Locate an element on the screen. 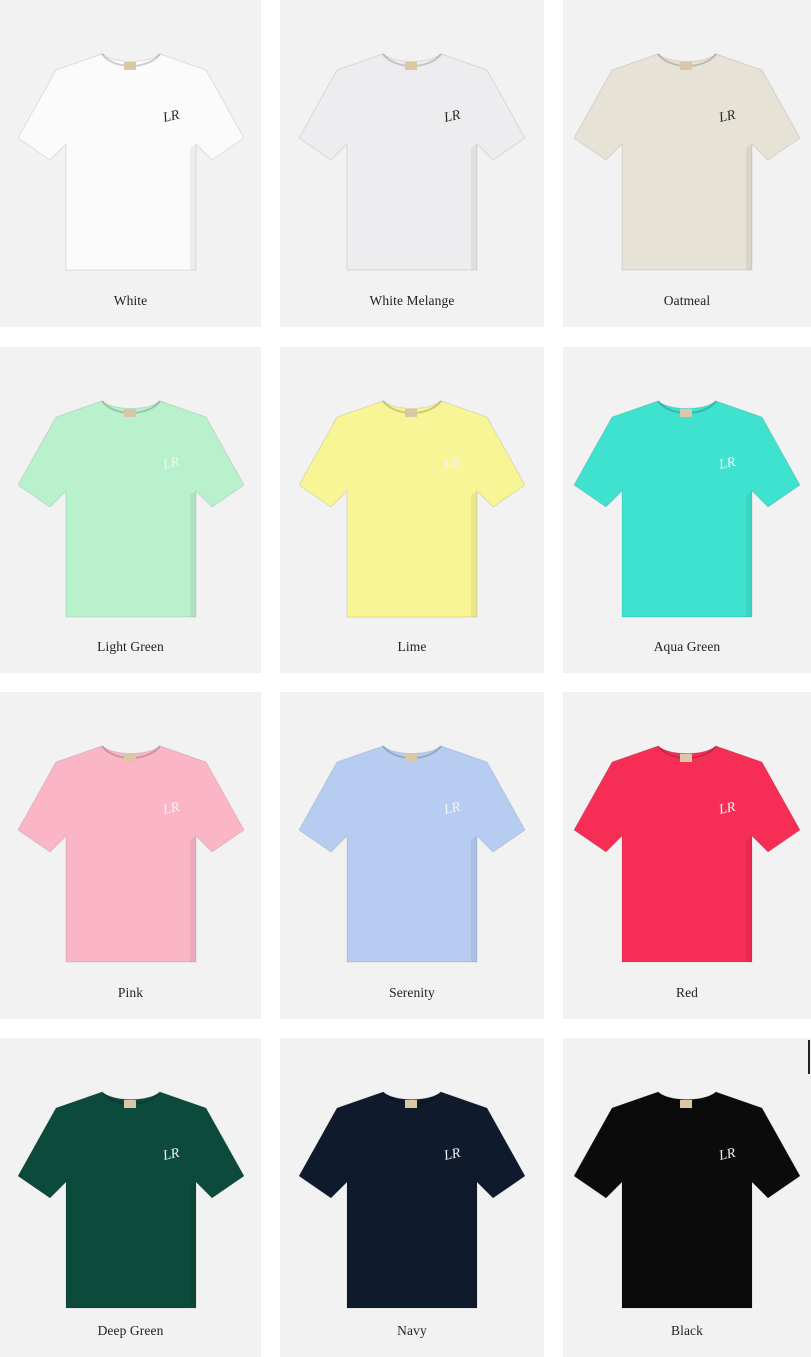 The height and width of the screenshot is (1357, 811). color-name-label: Light Green is located at coordinates (130, 646).